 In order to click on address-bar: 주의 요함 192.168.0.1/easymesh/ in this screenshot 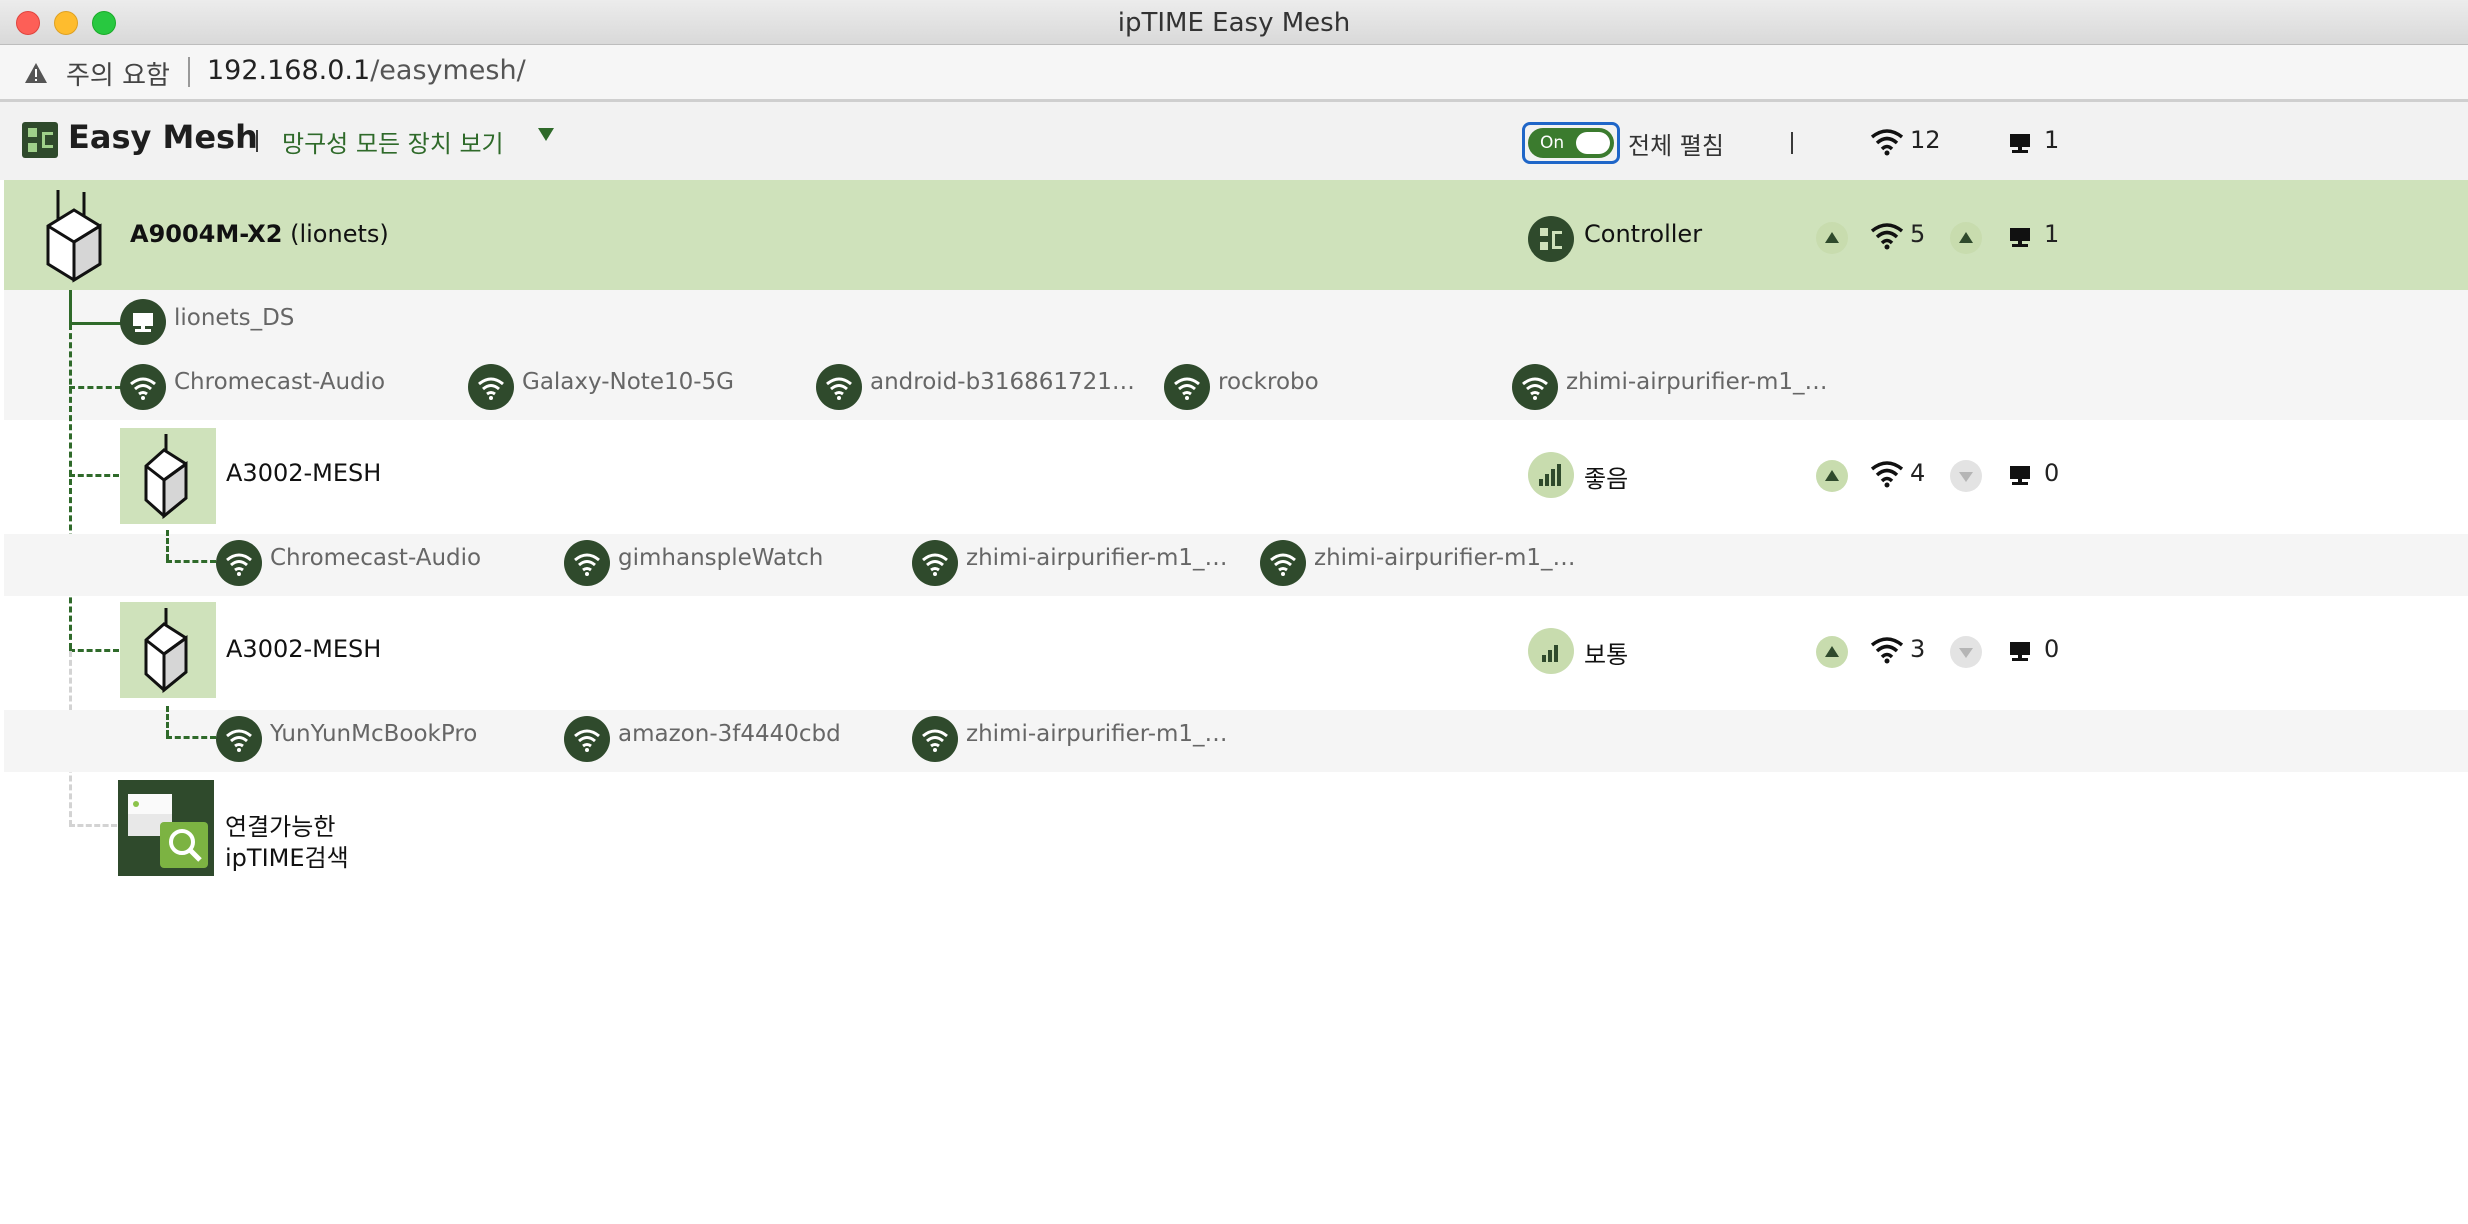, I will do `click(1234, 73)`.